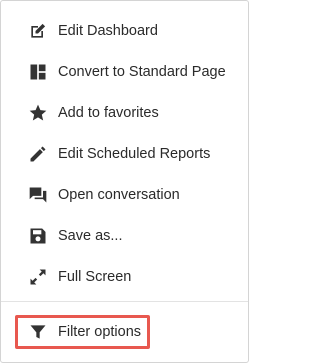 The height and width of the screenshot is (363, 320). I want to click on menu-item-add-favorites: Add to favorites, so click(124, 113).